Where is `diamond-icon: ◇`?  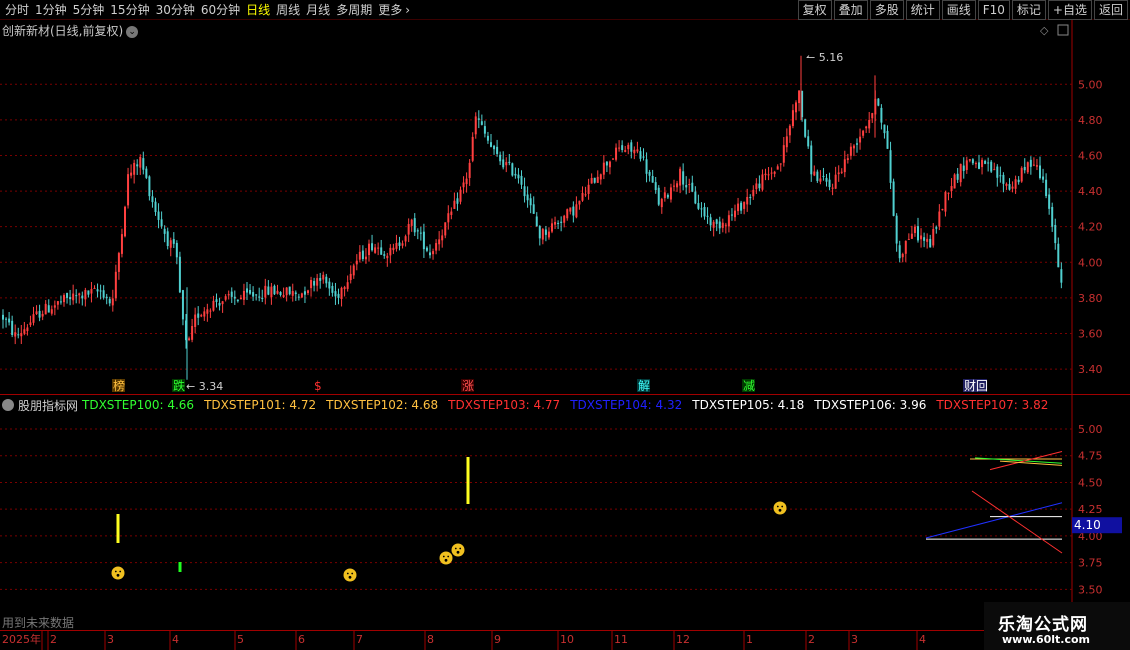
diamond-icon: ◇ is located at coordinates (1044, 30).